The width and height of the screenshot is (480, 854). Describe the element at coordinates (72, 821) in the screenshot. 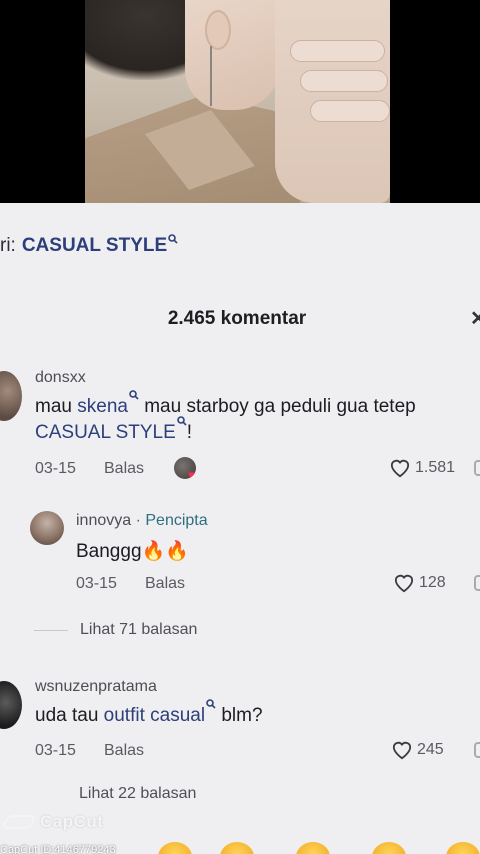

I see `watermark-brand: CapCut` at that location.